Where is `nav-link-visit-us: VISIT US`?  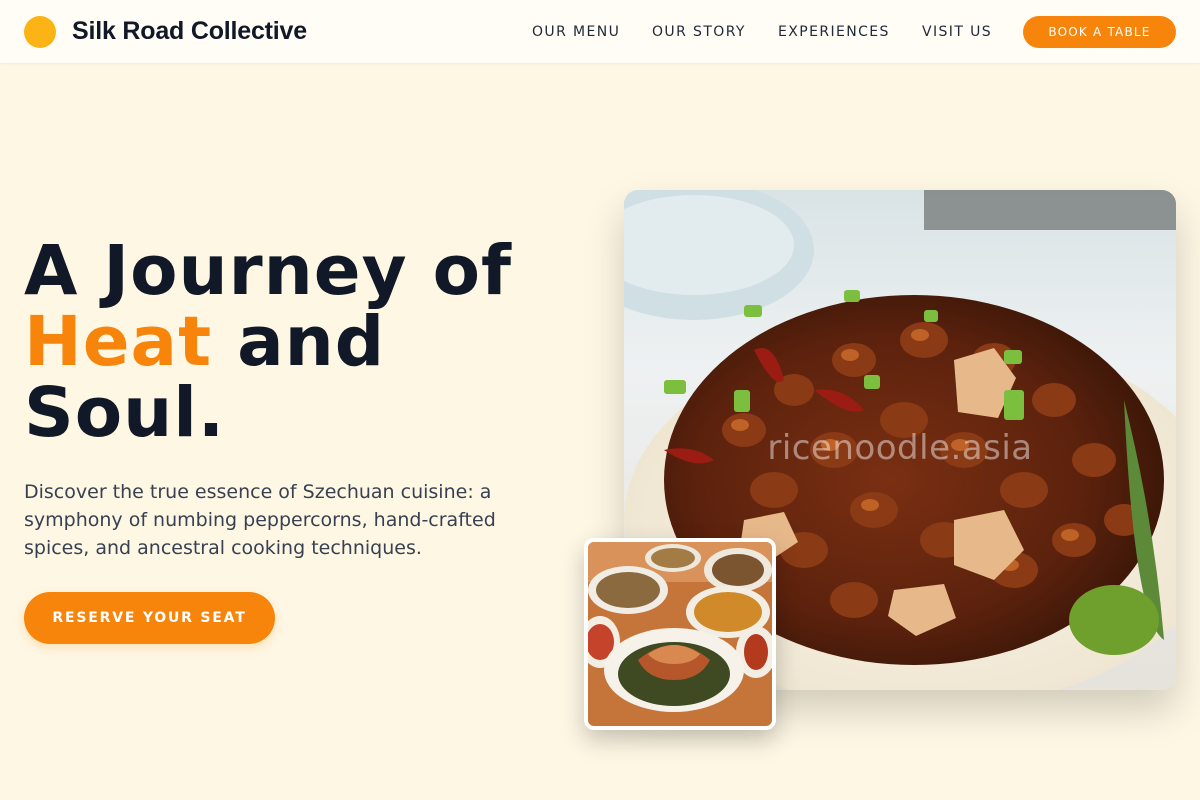
nav-link-visit-us: VISIT US is located at coordinates (957, 32).